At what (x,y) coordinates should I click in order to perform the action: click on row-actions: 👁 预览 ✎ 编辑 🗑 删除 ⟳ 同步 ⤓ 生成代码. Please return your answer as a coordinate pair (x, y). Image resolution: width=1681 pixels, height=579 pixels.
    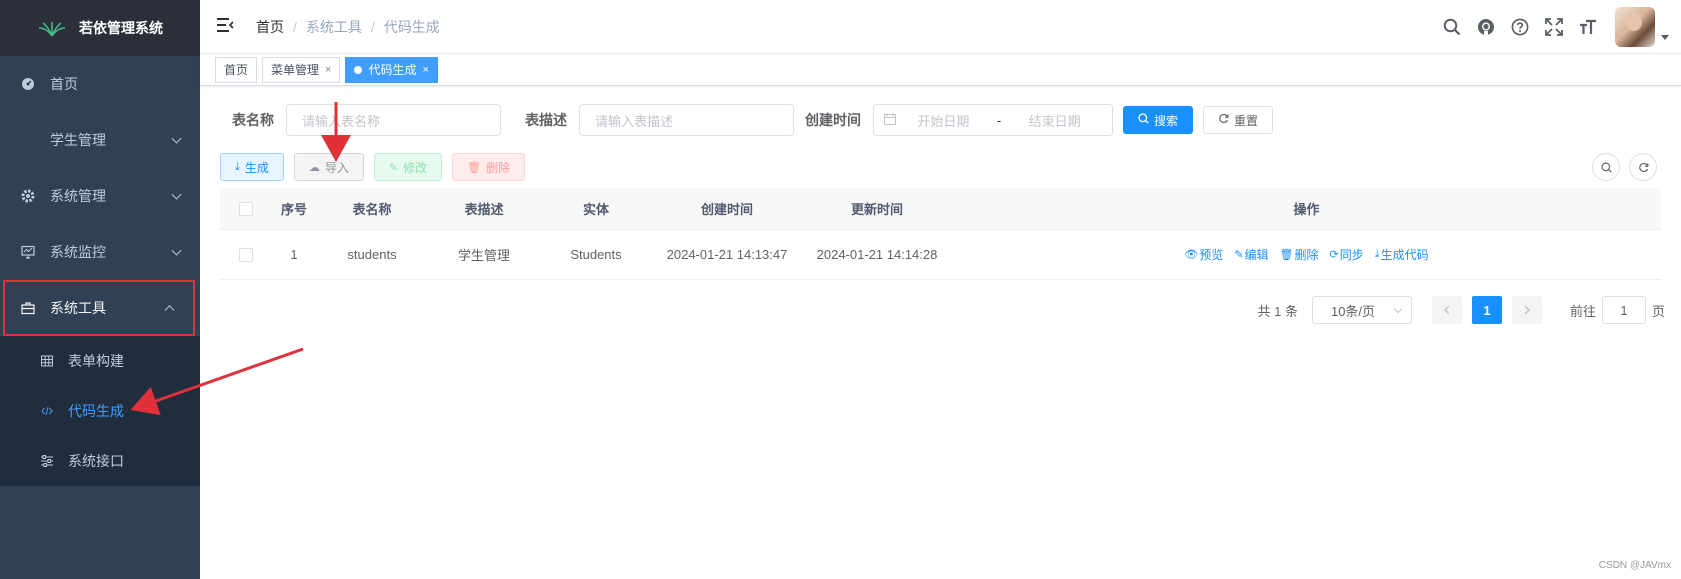
    Looking at the image, I should click on (1306, 254).